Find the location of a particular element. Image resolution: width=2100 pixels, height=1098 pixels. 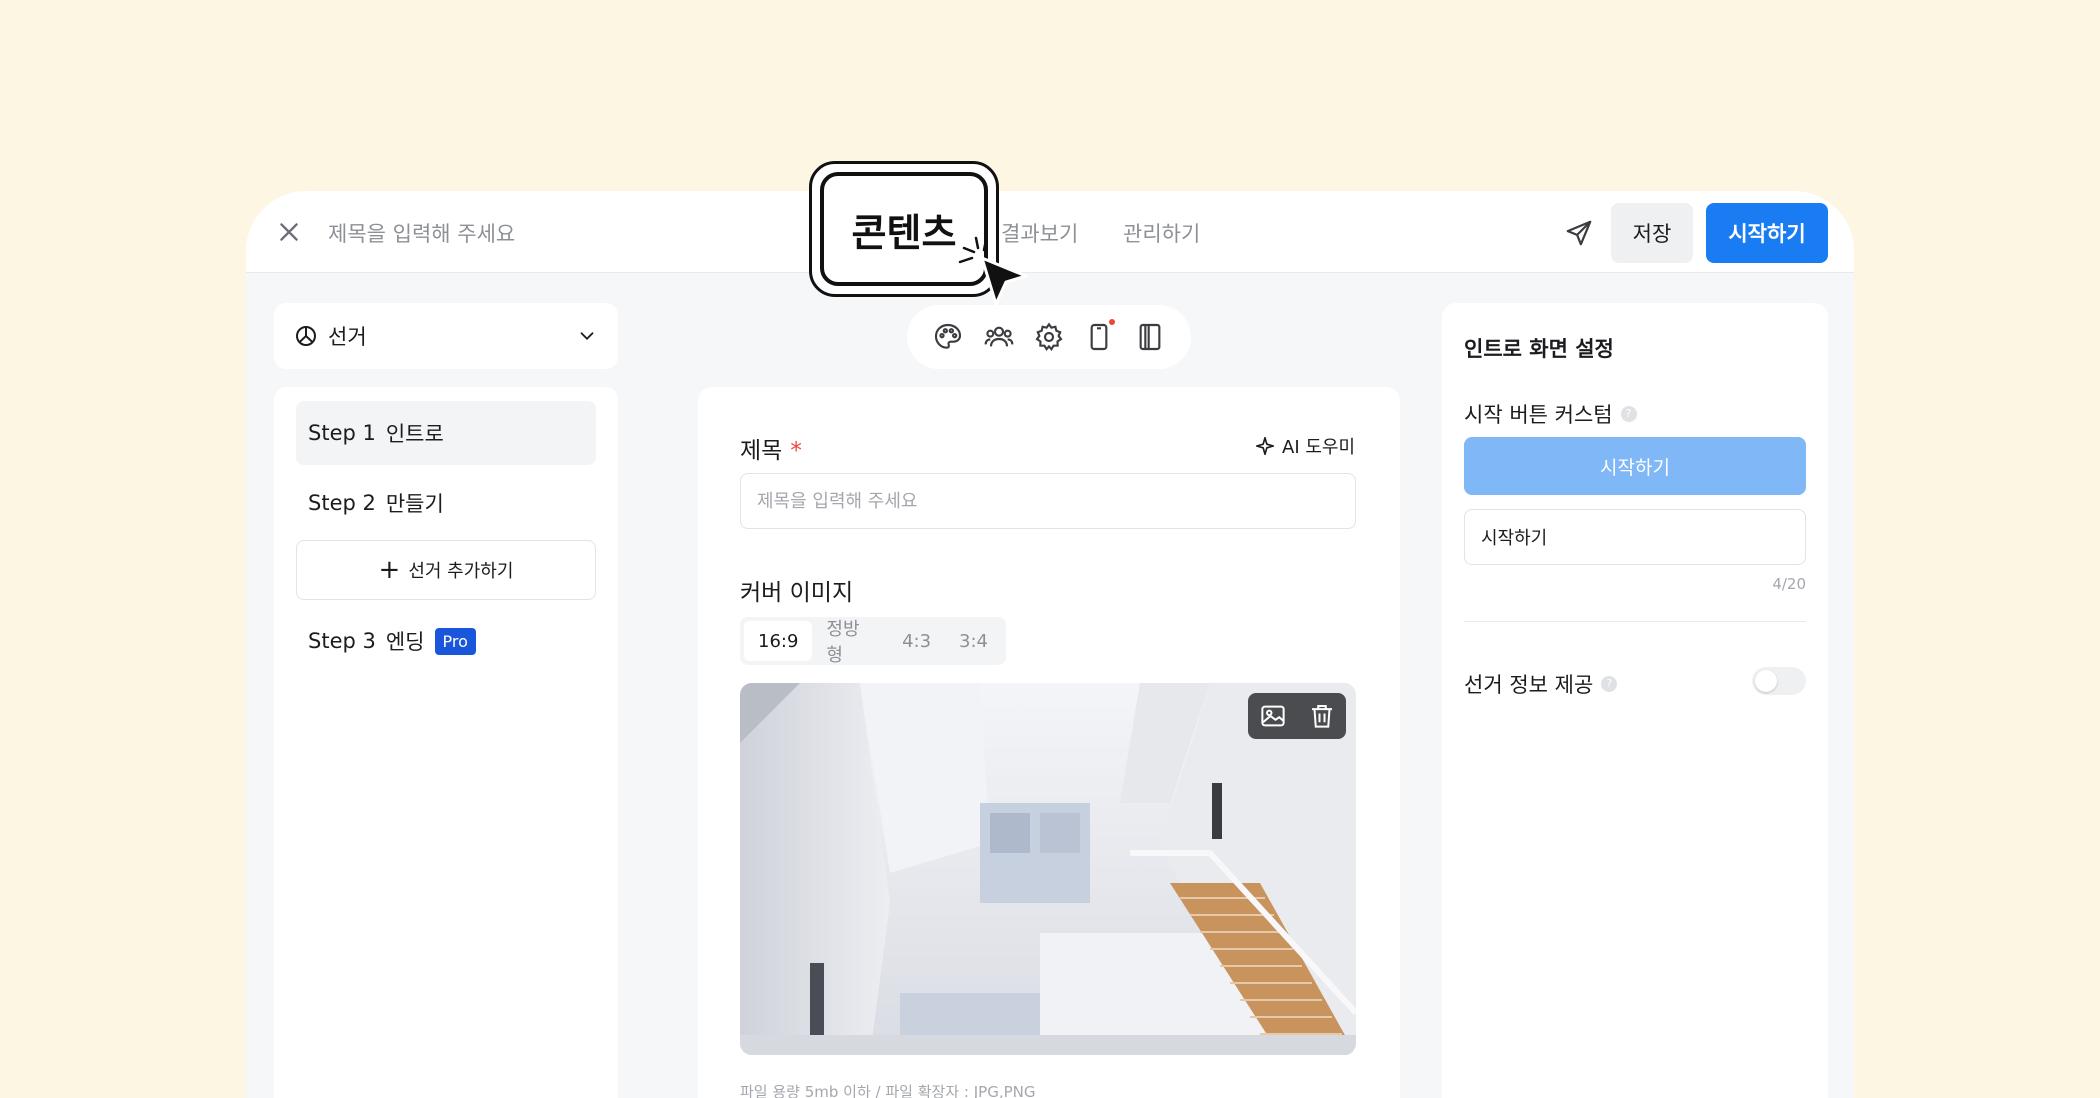

step-number: Step 2 is located at coordinates (342, 503).